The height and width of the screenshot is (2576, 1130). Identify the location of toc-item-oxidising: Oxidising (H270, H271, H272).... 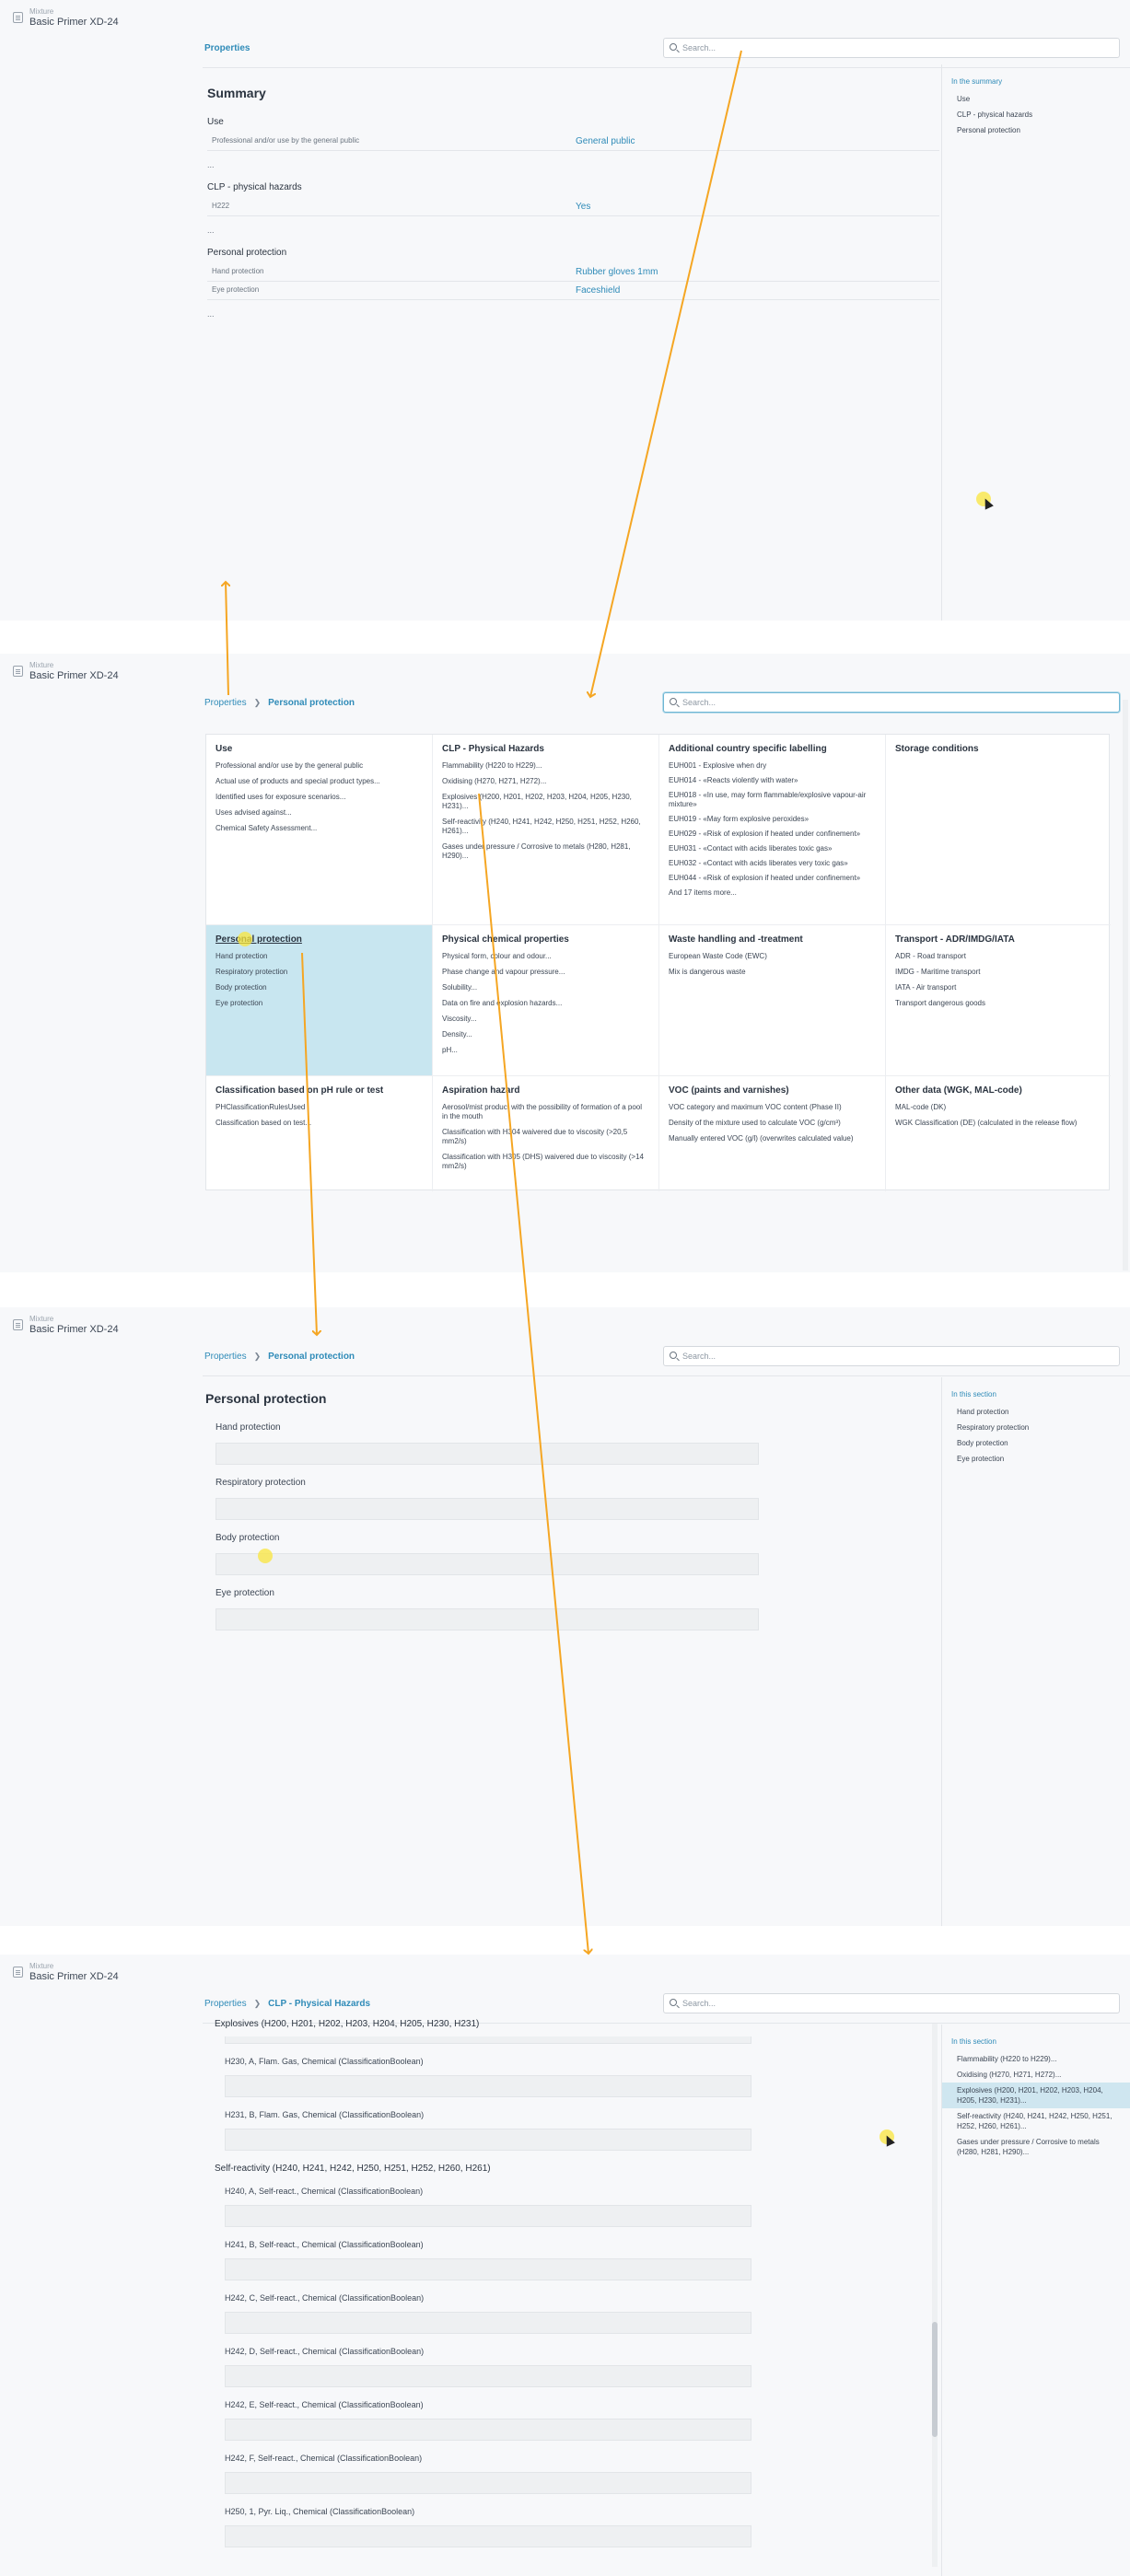
(1036, 2075).